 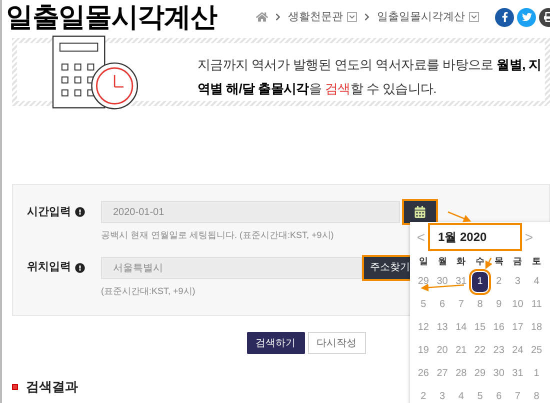 I want to click on location-input-field: 서울특별시, so click(x=231, y=267).